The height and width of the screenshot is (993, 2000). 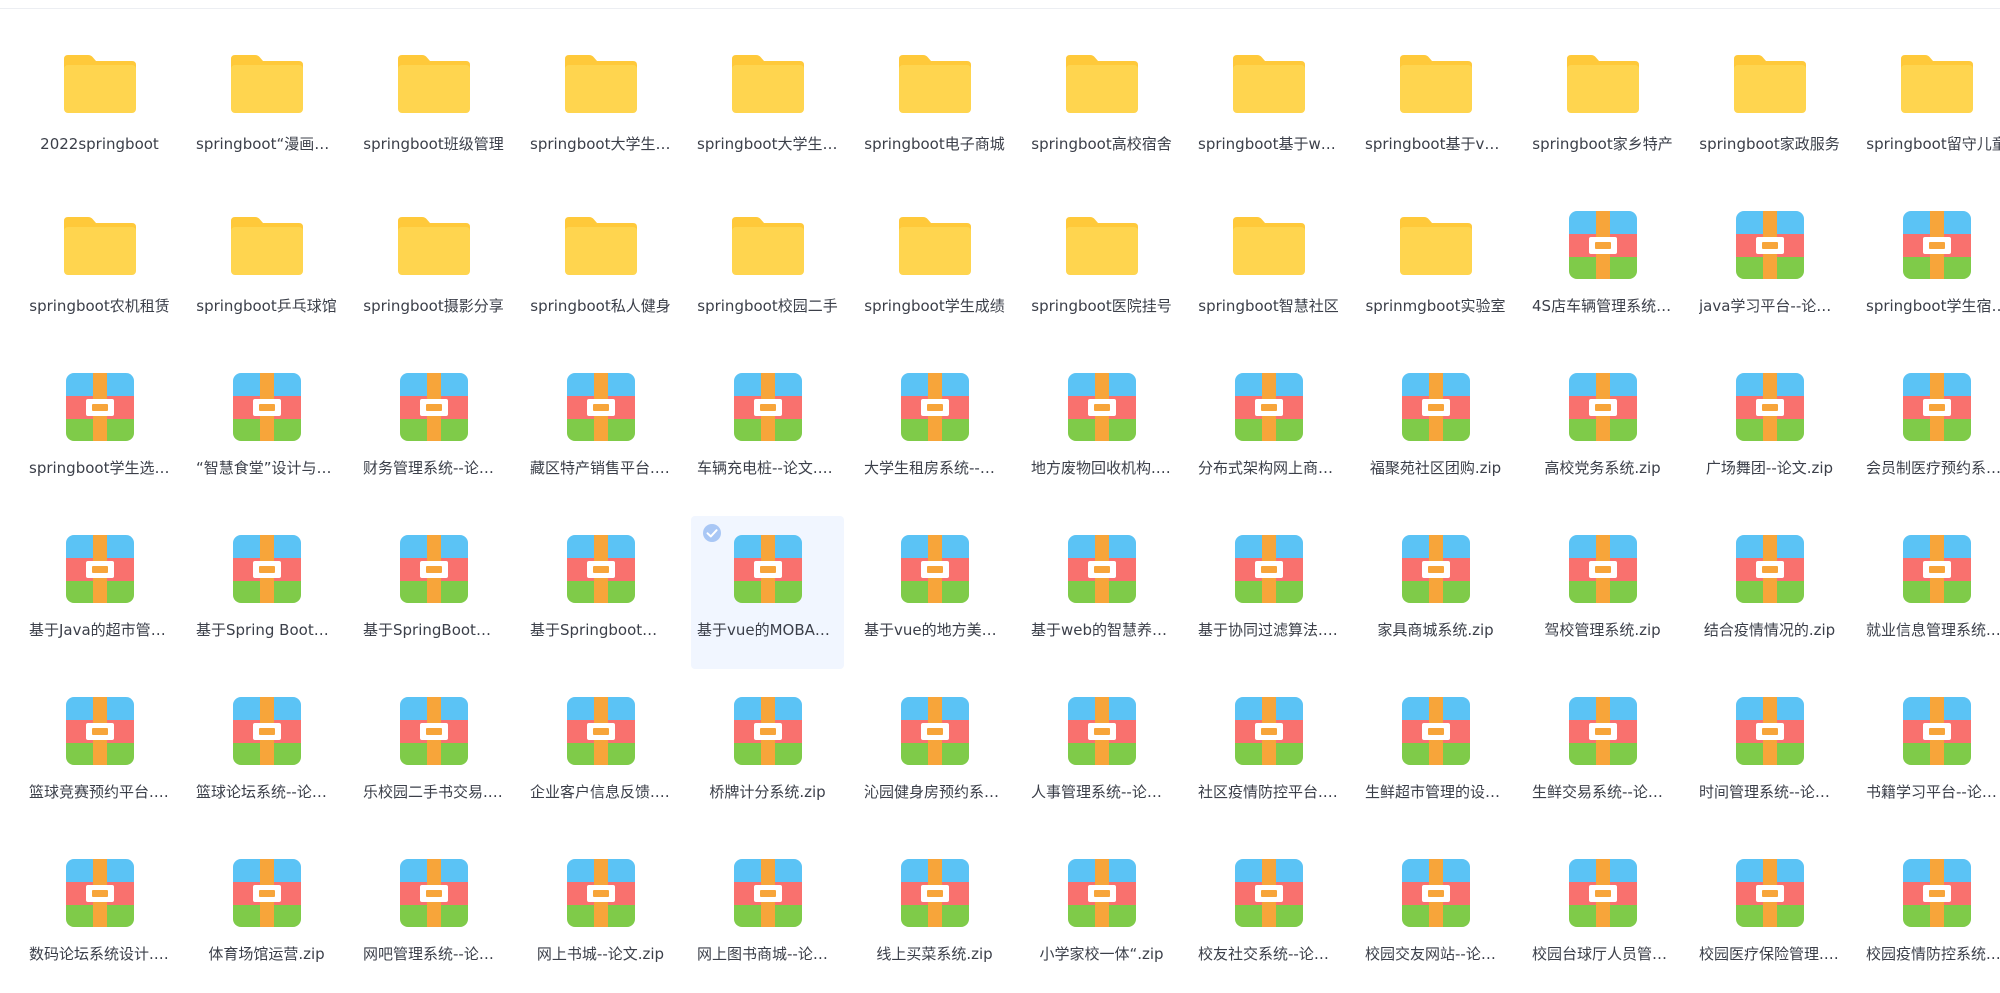 I want to click on file-item: 网上书城--论文.zip, so click(x=600, y=916).